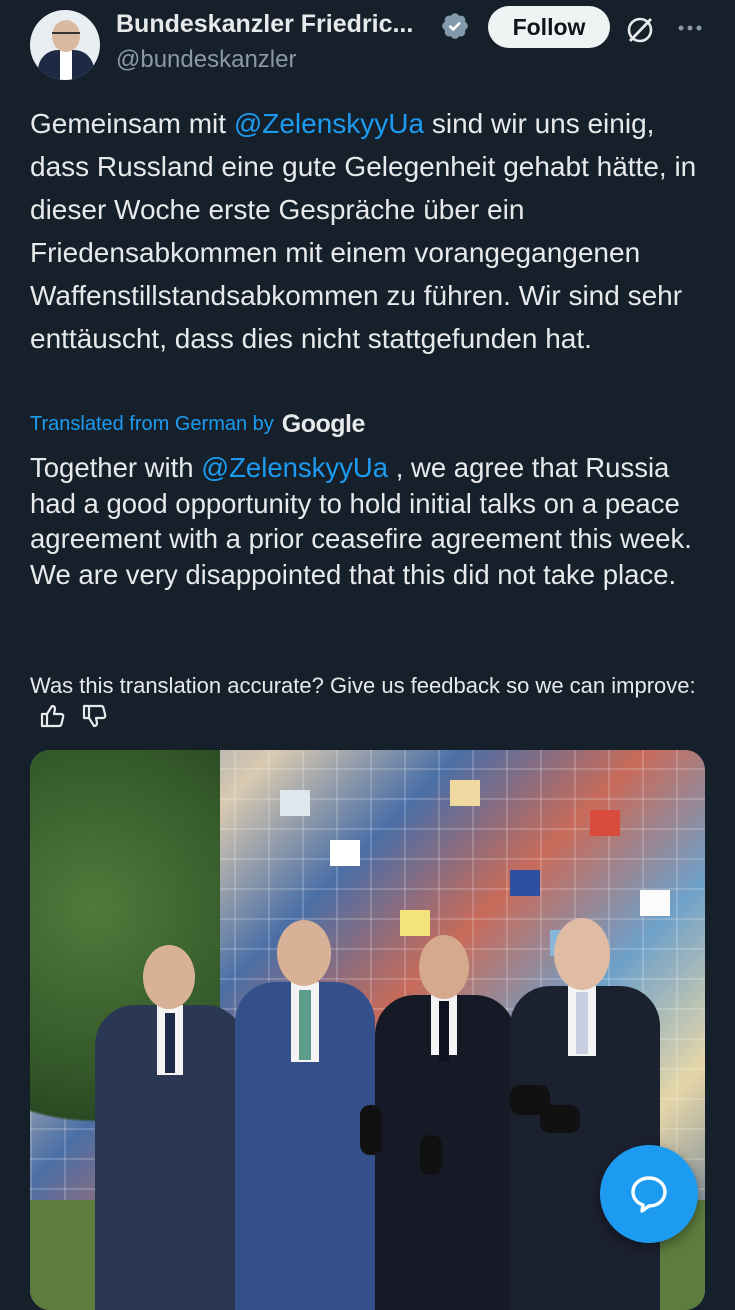 The image size is (735, 1310). Describe the element at coordinates (329, 123) in the screenshot. I see `mention-link: @ZelenskyyUa` at that location.